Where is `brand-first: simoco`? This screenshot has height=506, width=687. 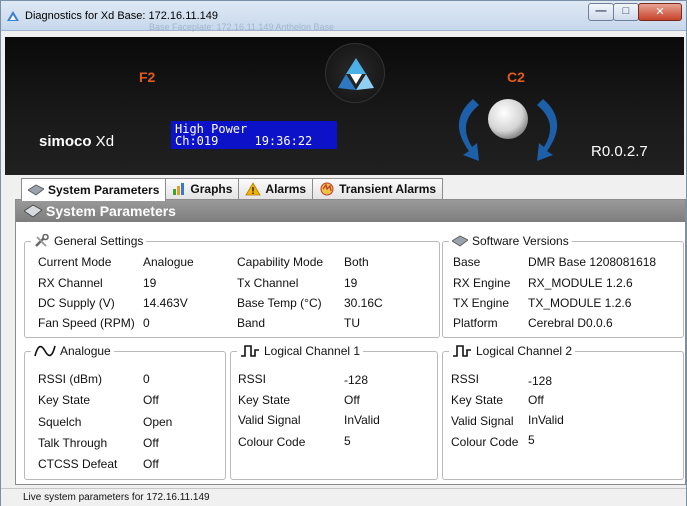 brand-first: simoco is located at coordinates (65, 141).